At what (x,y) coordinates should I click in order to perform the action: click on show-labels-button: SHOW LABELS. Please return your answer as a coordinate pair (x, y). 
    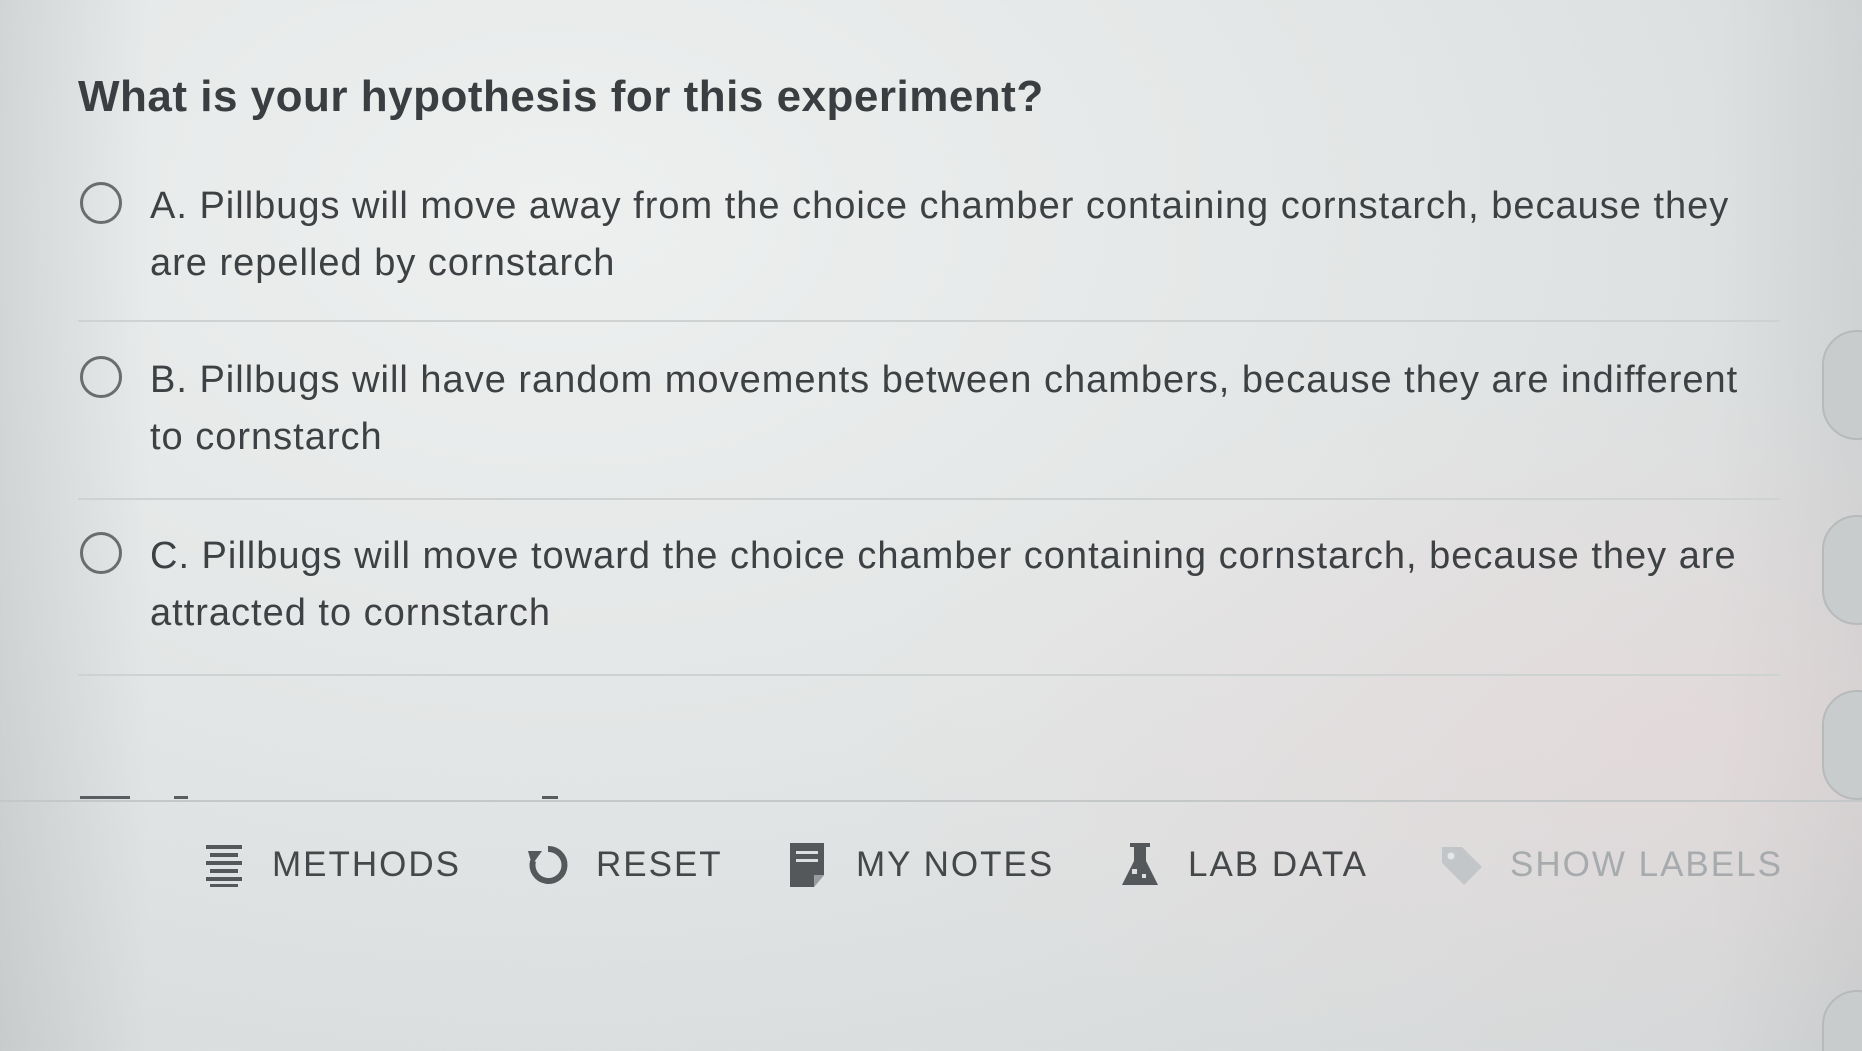
    Looking at the image, I should click on (1611, 865).